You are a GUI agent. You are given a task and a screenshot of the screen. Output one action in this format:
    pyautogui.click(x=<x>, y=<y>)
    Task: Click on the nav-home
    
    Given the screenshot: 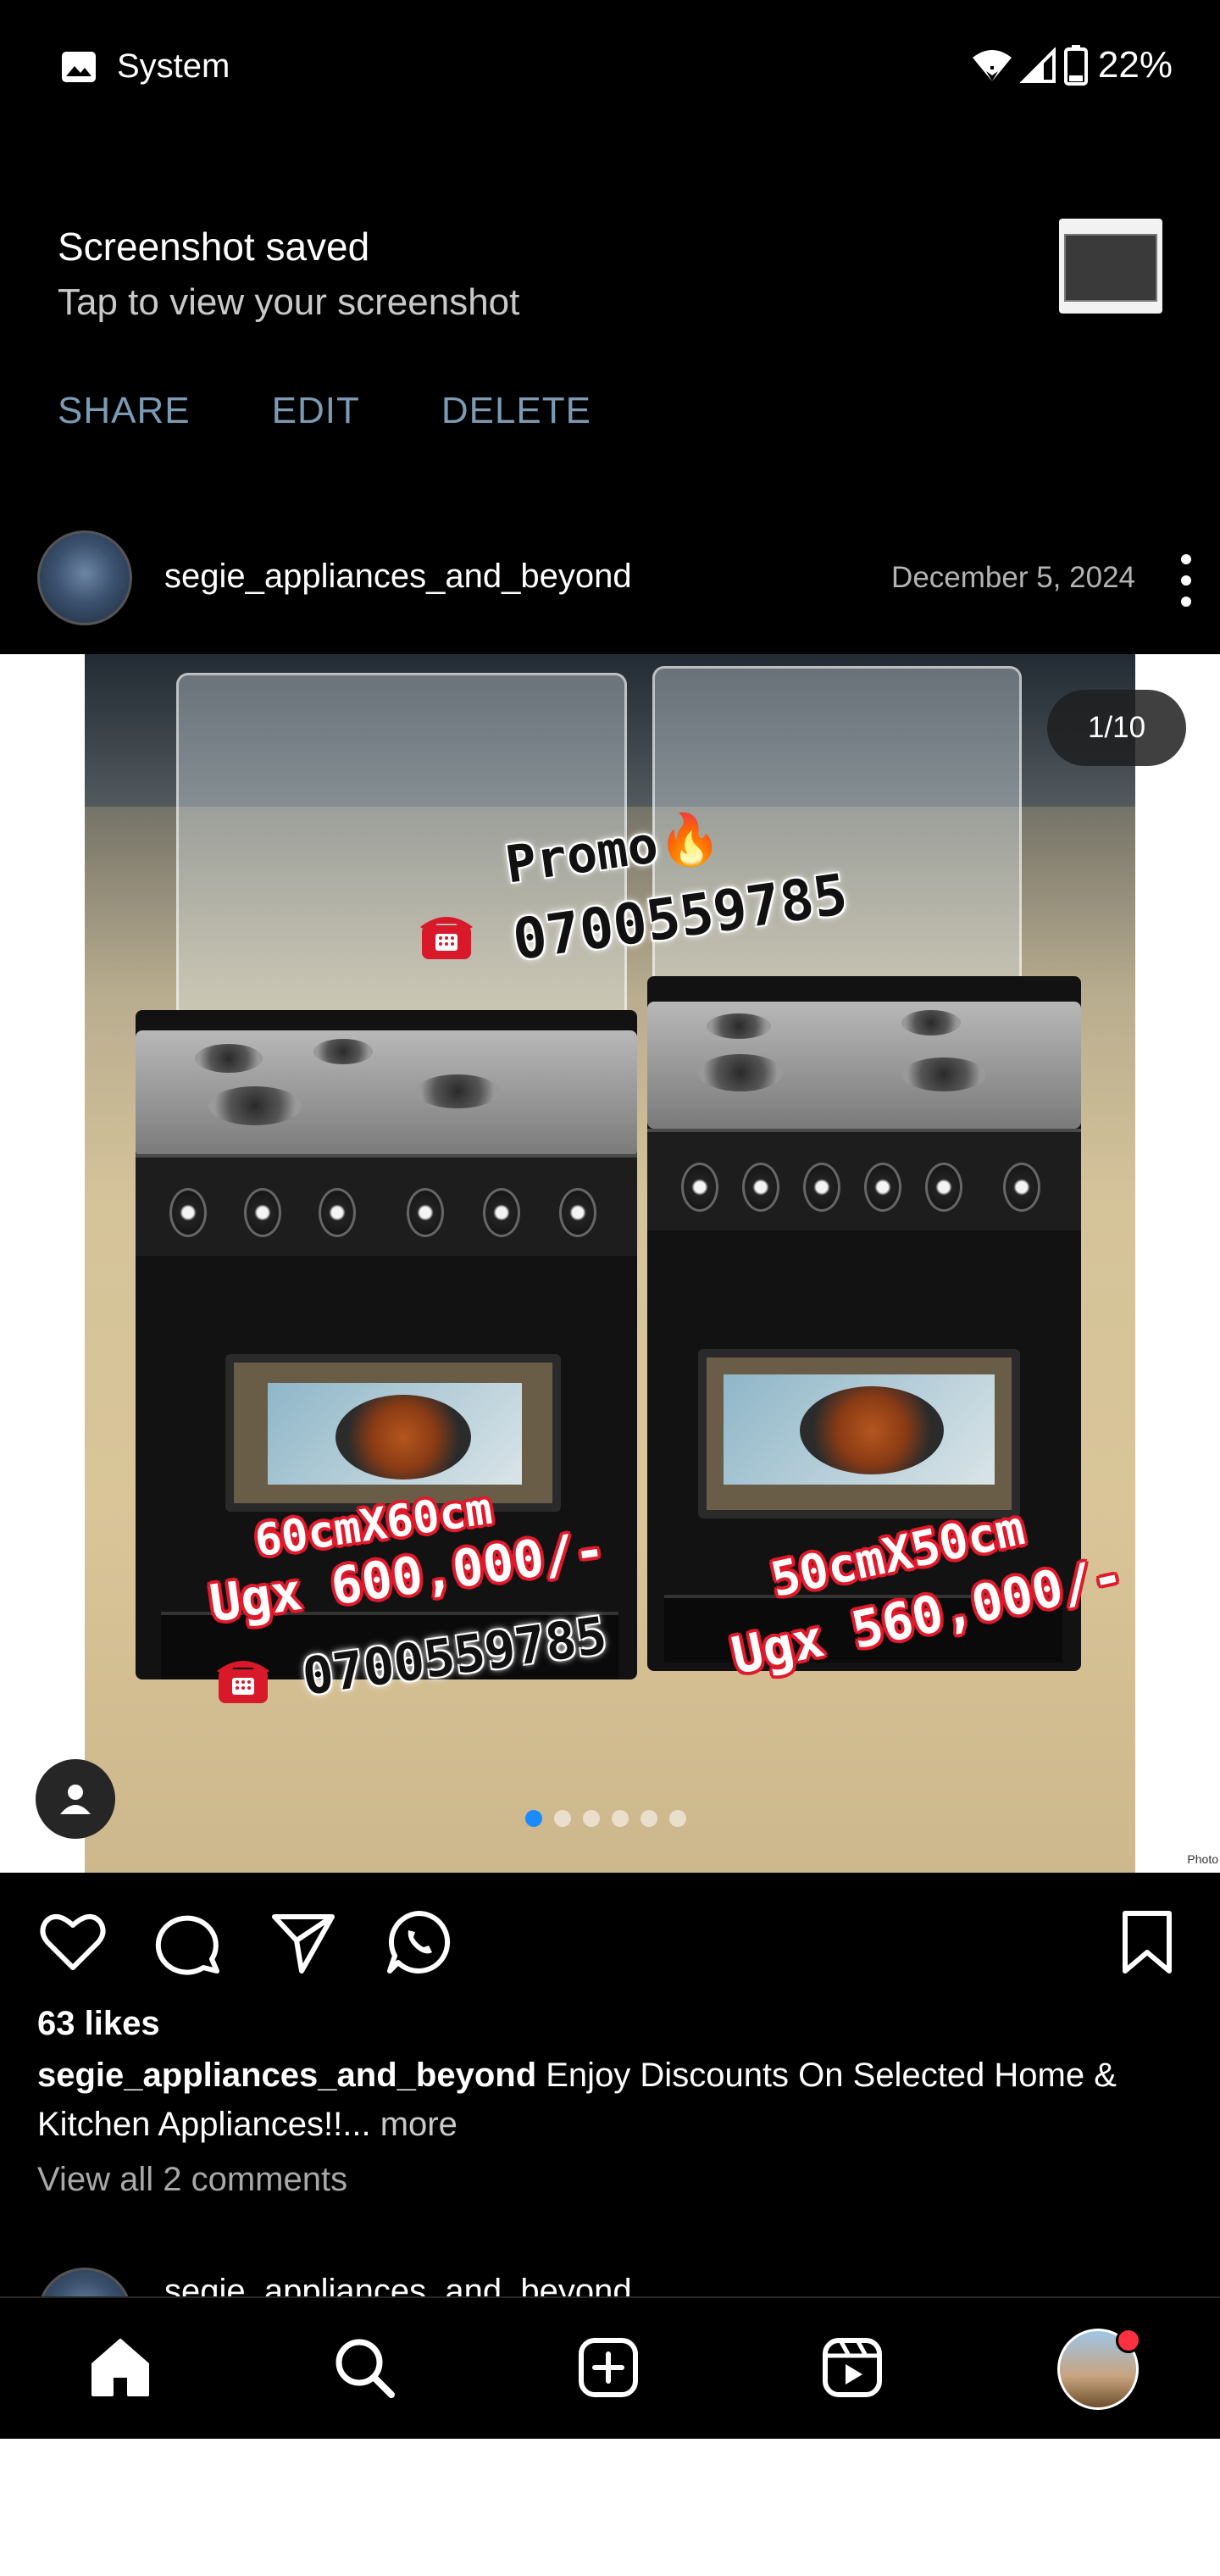 What is the action you would take?
    pyautogui.click(x=120, y=2368)
    